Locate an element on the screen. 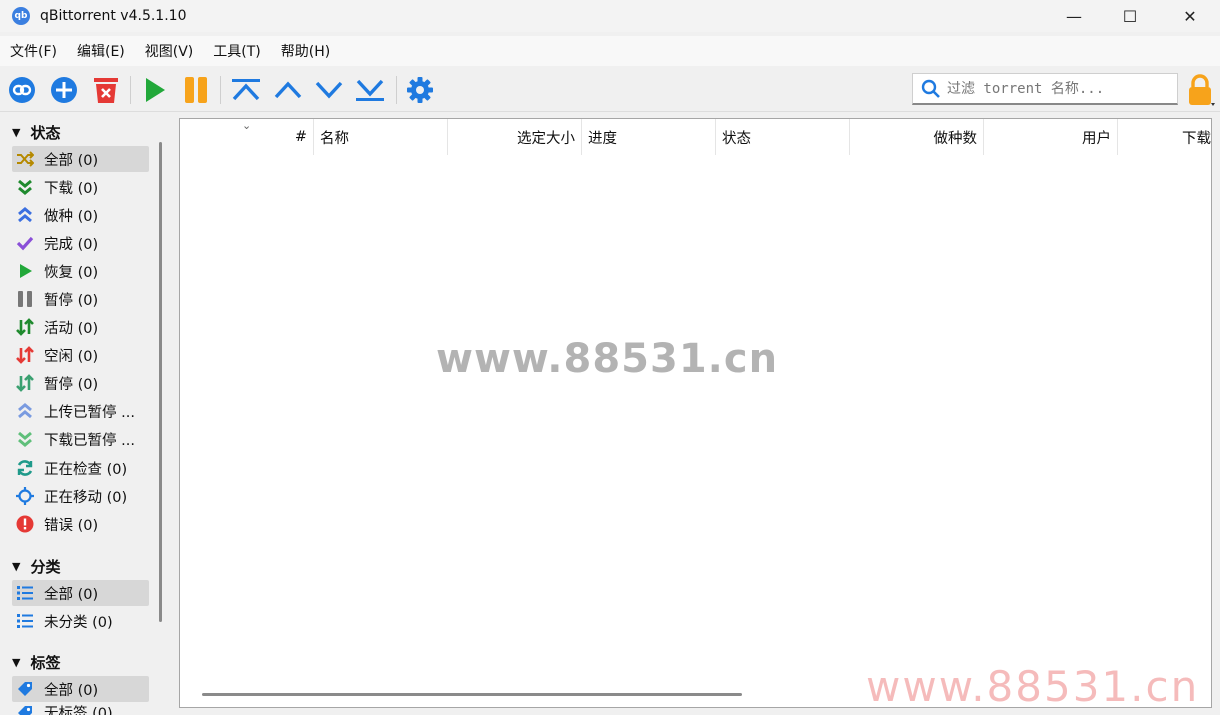  menu-edit: 编辑(E) is located at coordinates (101, 51).